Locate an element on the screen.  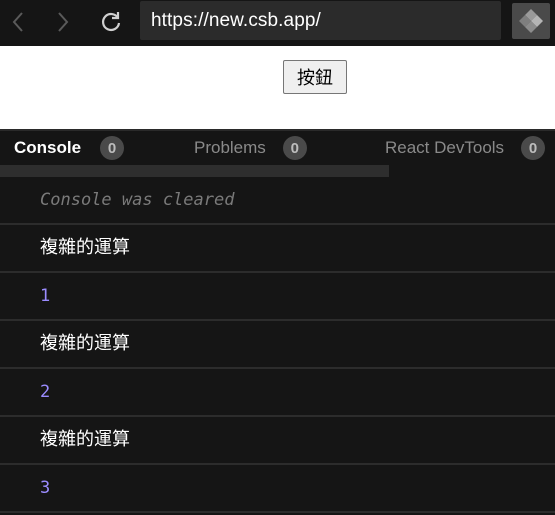
tab-label: Problems is located at coordinates (230, 147).